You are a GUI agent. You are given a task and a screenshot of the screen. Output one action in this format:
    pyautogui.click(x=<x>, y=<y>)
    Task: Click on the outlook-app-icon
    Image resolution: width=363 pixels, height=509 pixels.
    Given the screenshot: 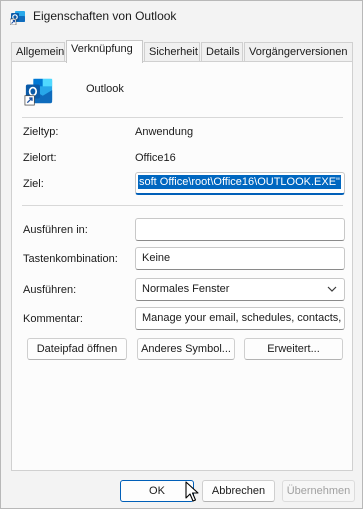 What is the action you would take?
    pyautogui.click(x=38, y=92)
    